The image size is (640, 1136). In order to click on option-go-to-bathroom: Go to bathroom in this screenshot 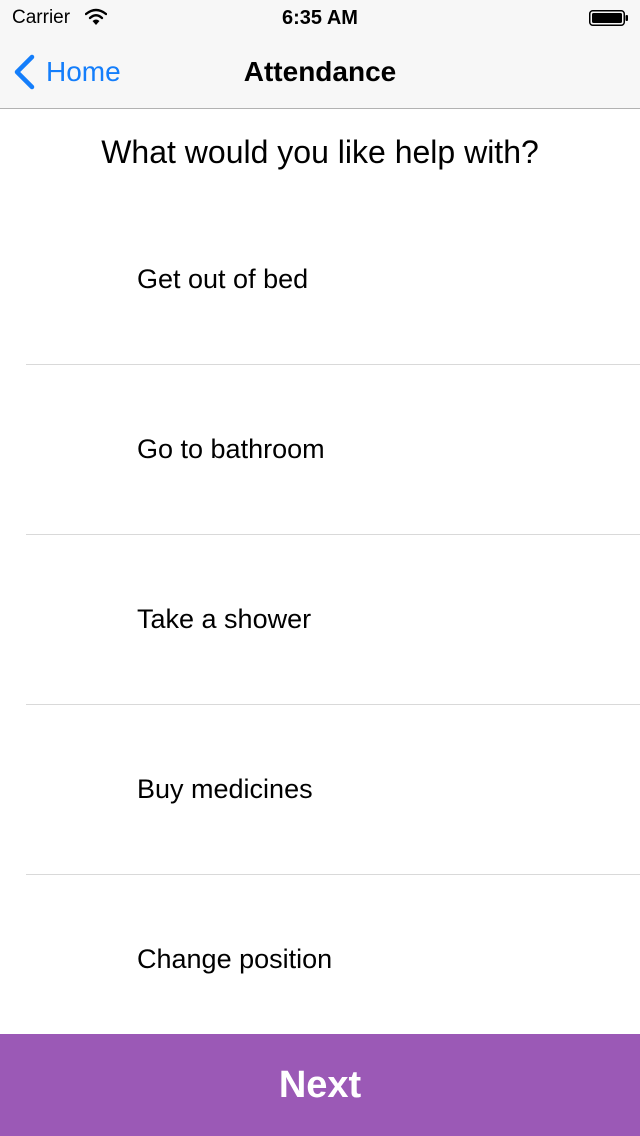, I will do `click(320, 450)`.